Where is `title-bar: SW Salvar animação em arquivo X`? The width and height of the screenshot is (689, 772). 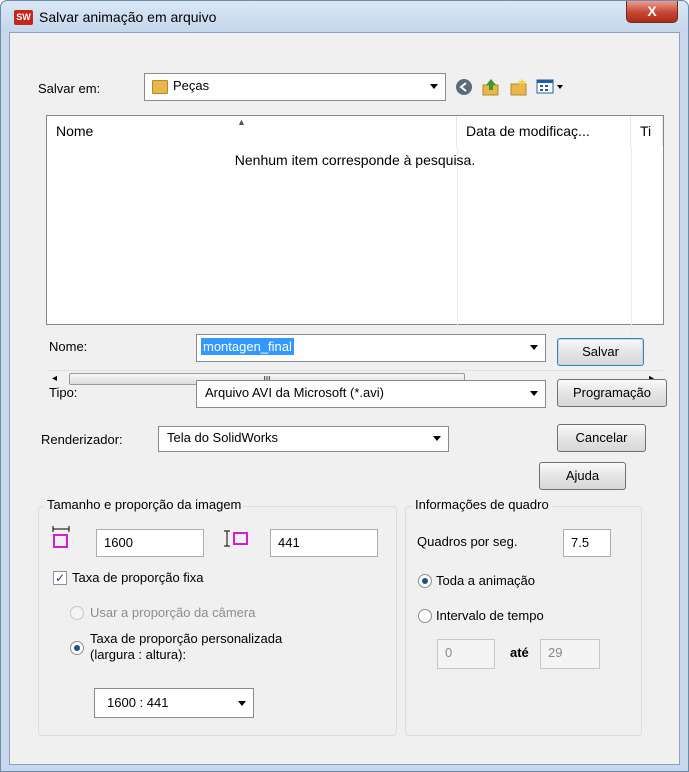 title-bar: SW Salvar animação em arquivo X is located at coordinates (344, 17).